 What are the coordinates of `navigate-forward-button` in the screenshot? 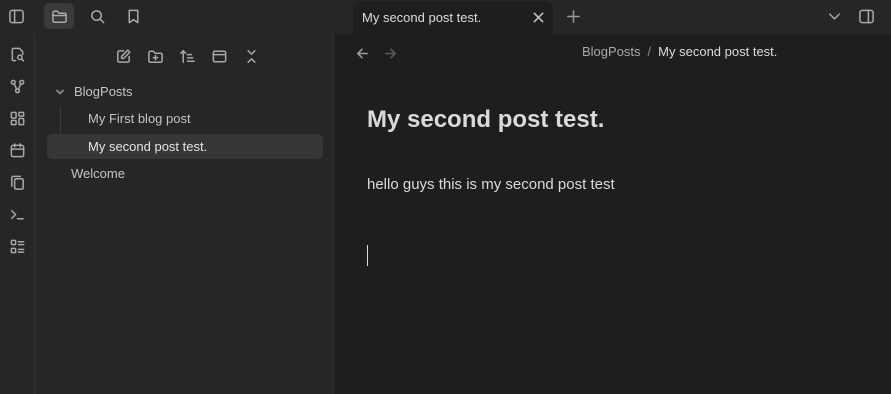 It's located at (390, 53).